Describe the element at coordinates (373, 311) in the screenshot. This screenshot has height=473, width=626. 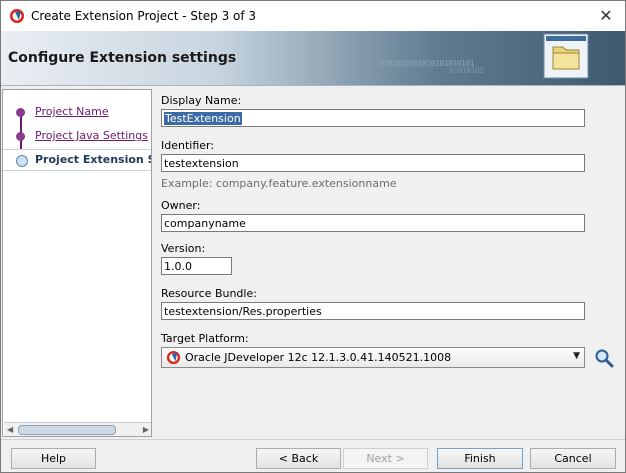
I see `resource-bundle-field: testextension/Res.properties` at that location.